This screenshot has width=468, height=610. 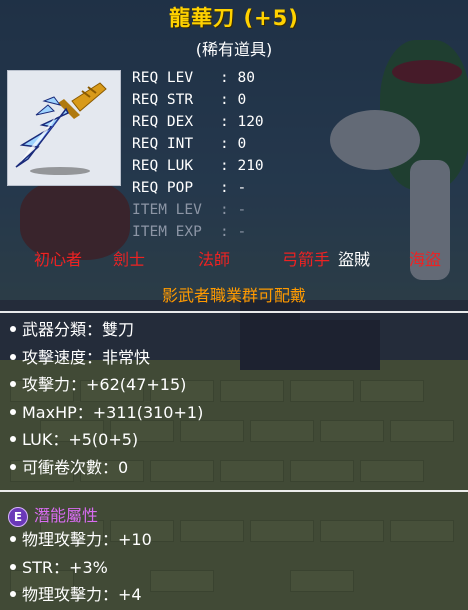 I want to click on item-rarity: (稀有道具), so click(x=234, y=49).